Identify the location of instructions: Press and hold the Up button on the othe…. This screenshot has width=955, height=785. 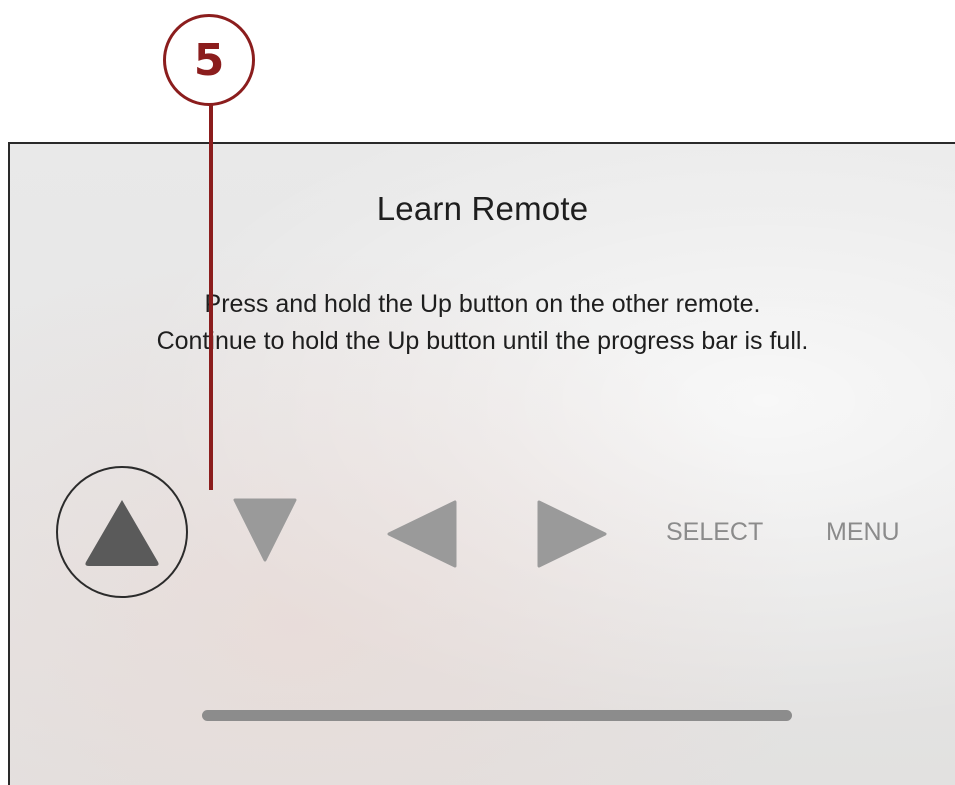
(482, 323).